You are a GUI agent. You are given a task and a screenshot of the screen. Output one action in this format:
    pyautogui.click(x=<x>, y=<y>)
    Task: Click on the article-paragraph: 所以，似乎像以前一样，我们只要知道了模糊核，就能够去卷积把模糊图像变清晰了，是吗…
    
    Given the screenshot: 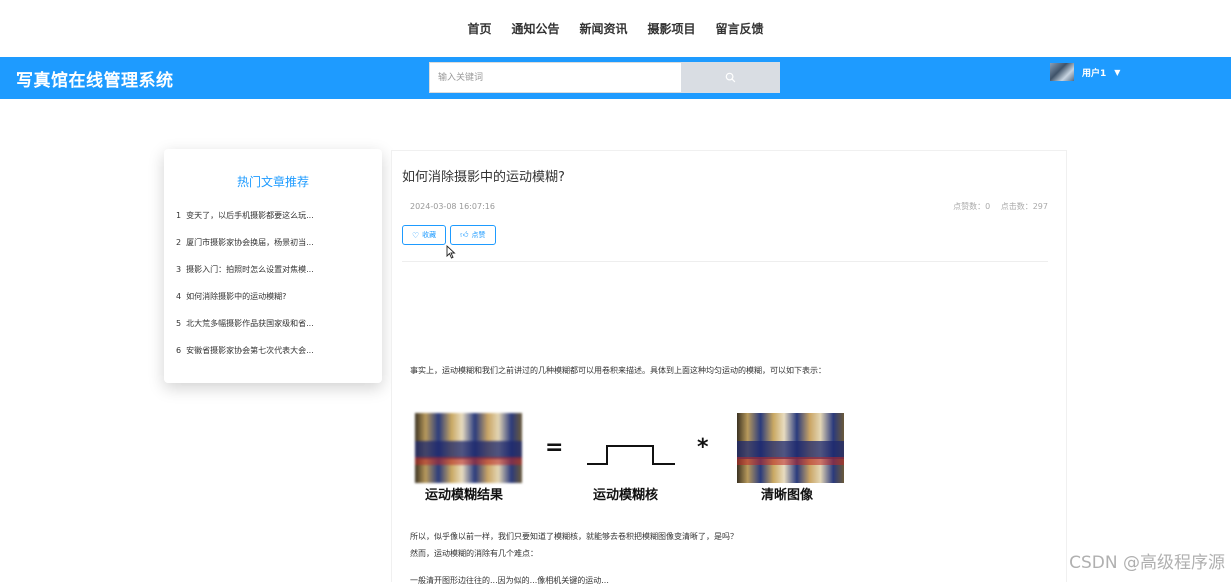 What is the action you would take?
    pyautogui.click(x=630, y=545)
    